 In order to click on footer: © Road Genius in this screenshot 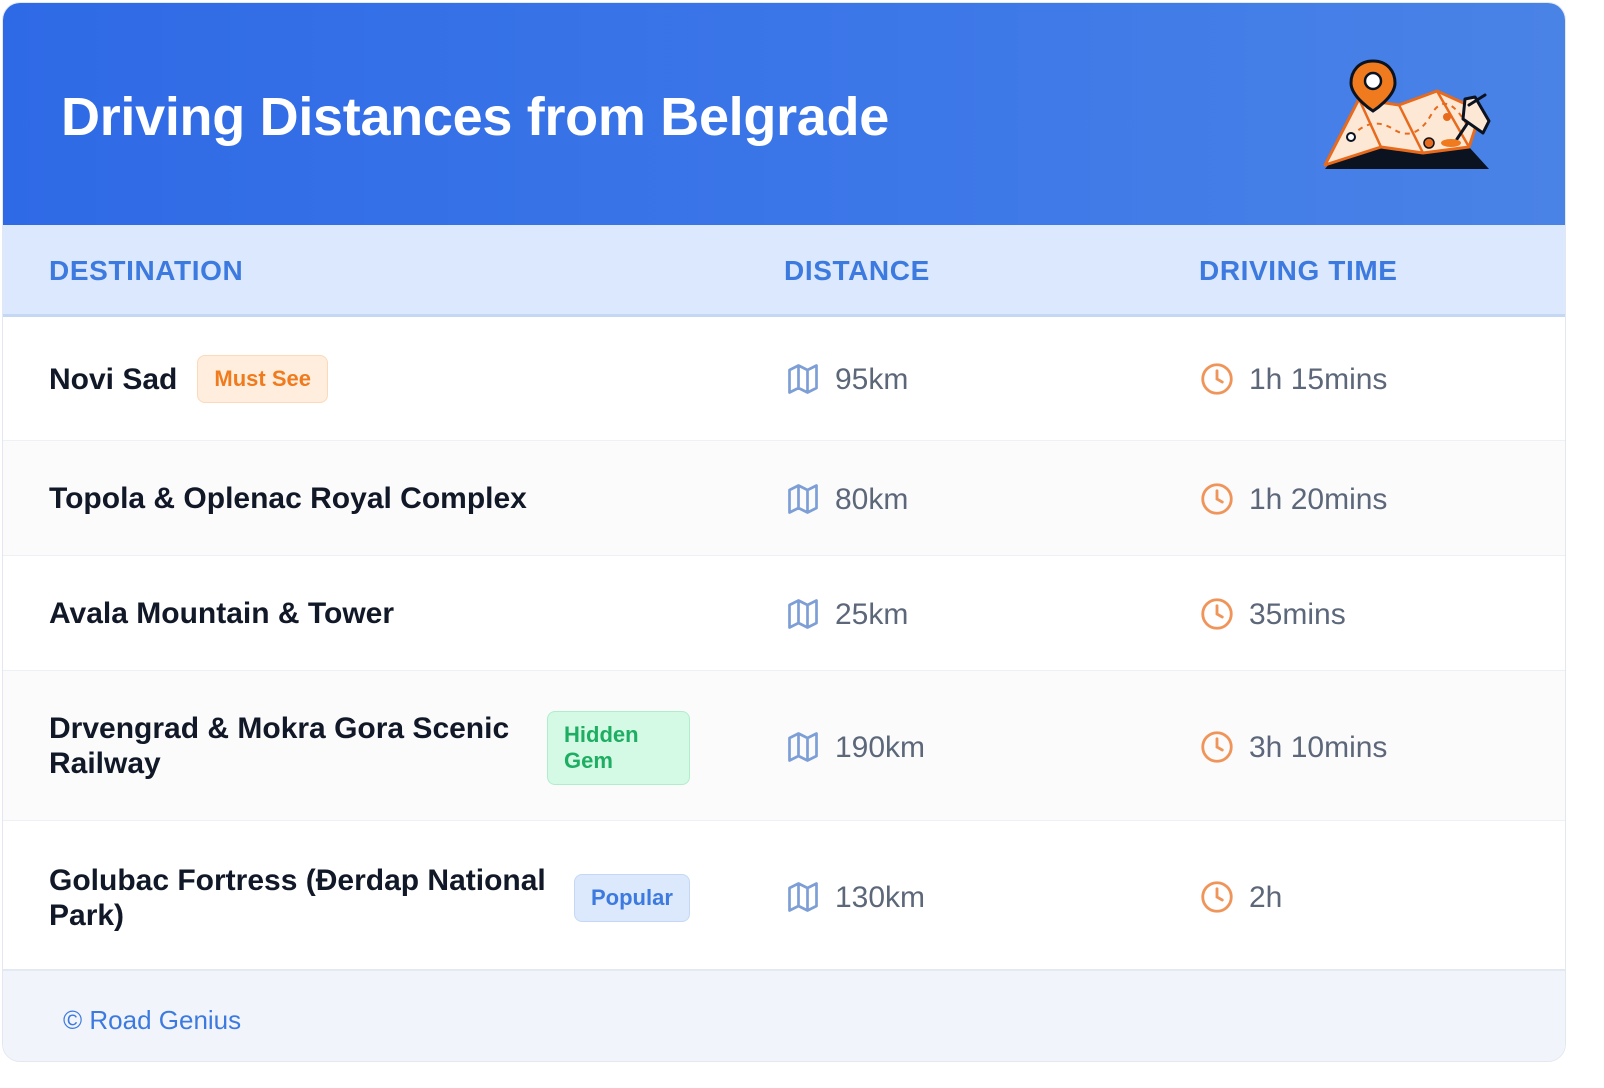, I will do `click(784, 1015)`.